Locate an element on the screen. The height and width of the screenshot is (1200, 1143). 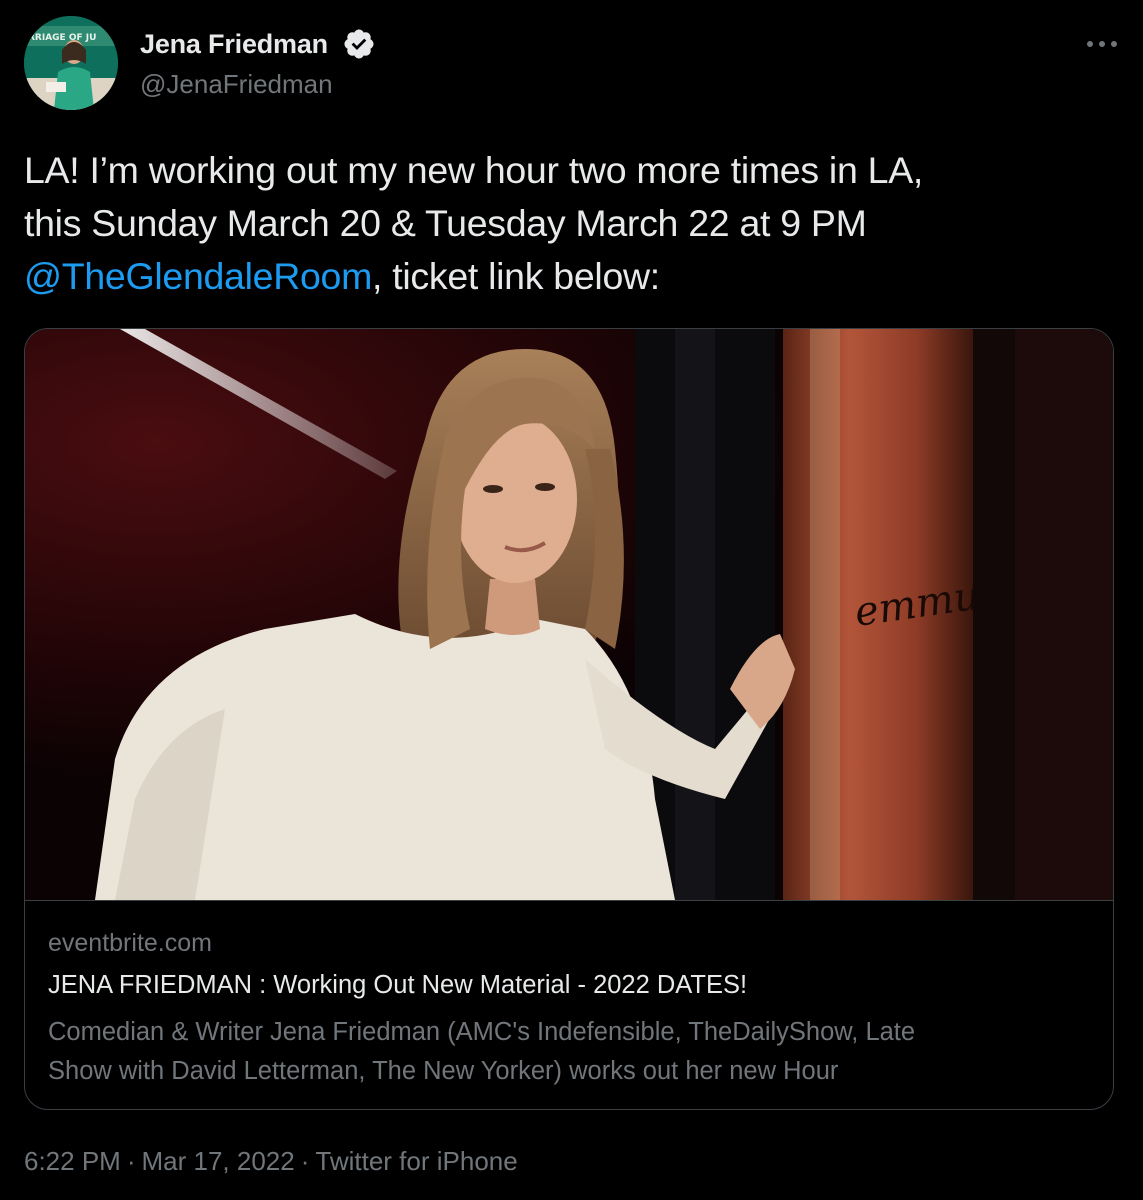
mention-link: @TheGlendaleRoom is located at coordinates (198, 276).